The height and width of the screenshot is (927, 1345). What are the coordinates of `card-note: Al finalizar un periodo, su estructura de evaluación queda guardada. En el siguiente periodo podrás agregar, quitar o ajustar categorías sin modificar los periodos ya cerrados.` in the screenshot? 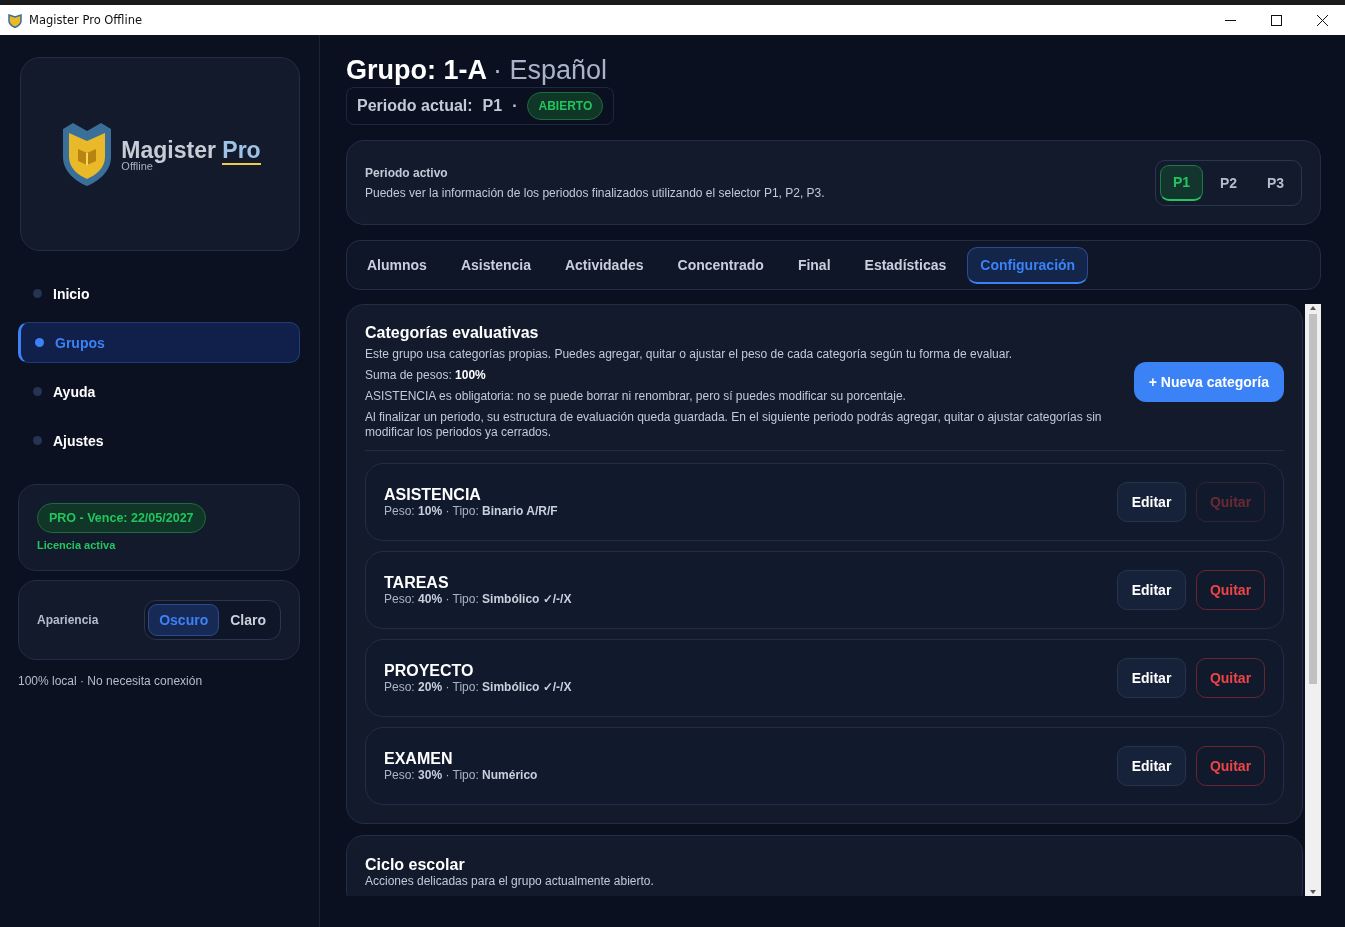 It's located at (734, 425).